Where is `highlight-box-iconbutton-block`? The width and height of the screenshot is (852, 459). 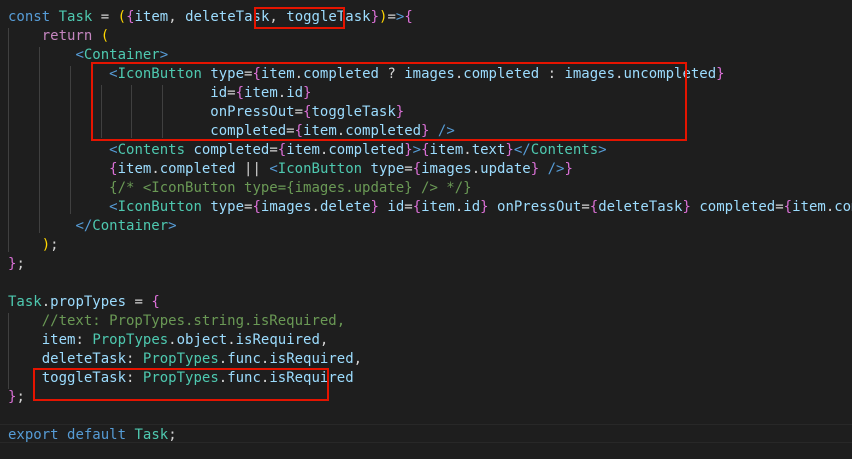
highlight-box-iconbutton-block is located at coordinates (389, 101).